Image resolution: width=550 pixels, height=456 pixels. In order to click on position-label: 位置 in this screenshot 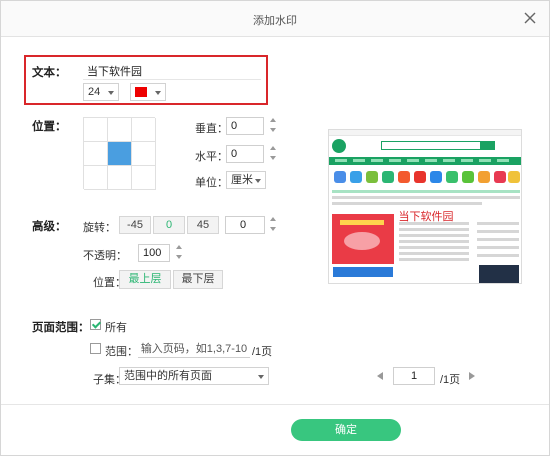, I will do `click(43, 127)`.